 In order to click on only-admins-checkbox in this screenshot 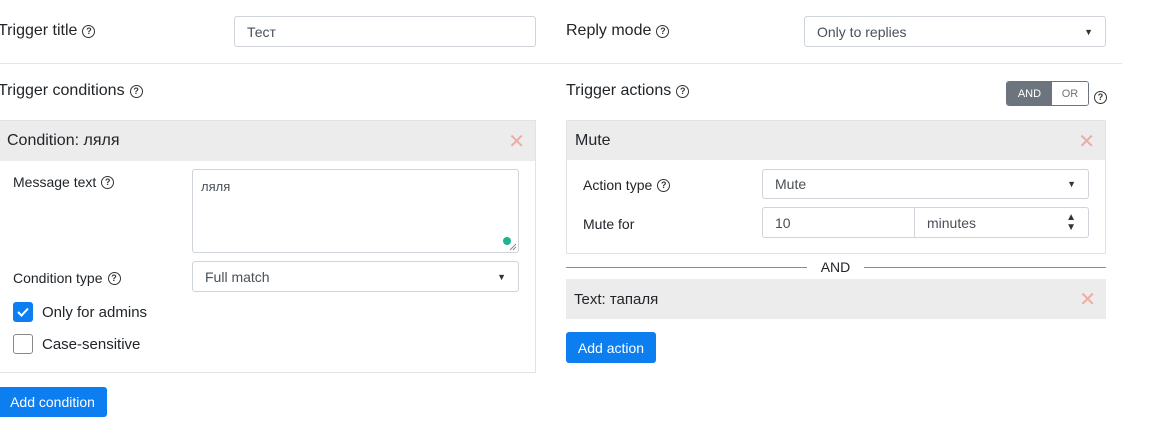, I will do `click(23, 312)`.